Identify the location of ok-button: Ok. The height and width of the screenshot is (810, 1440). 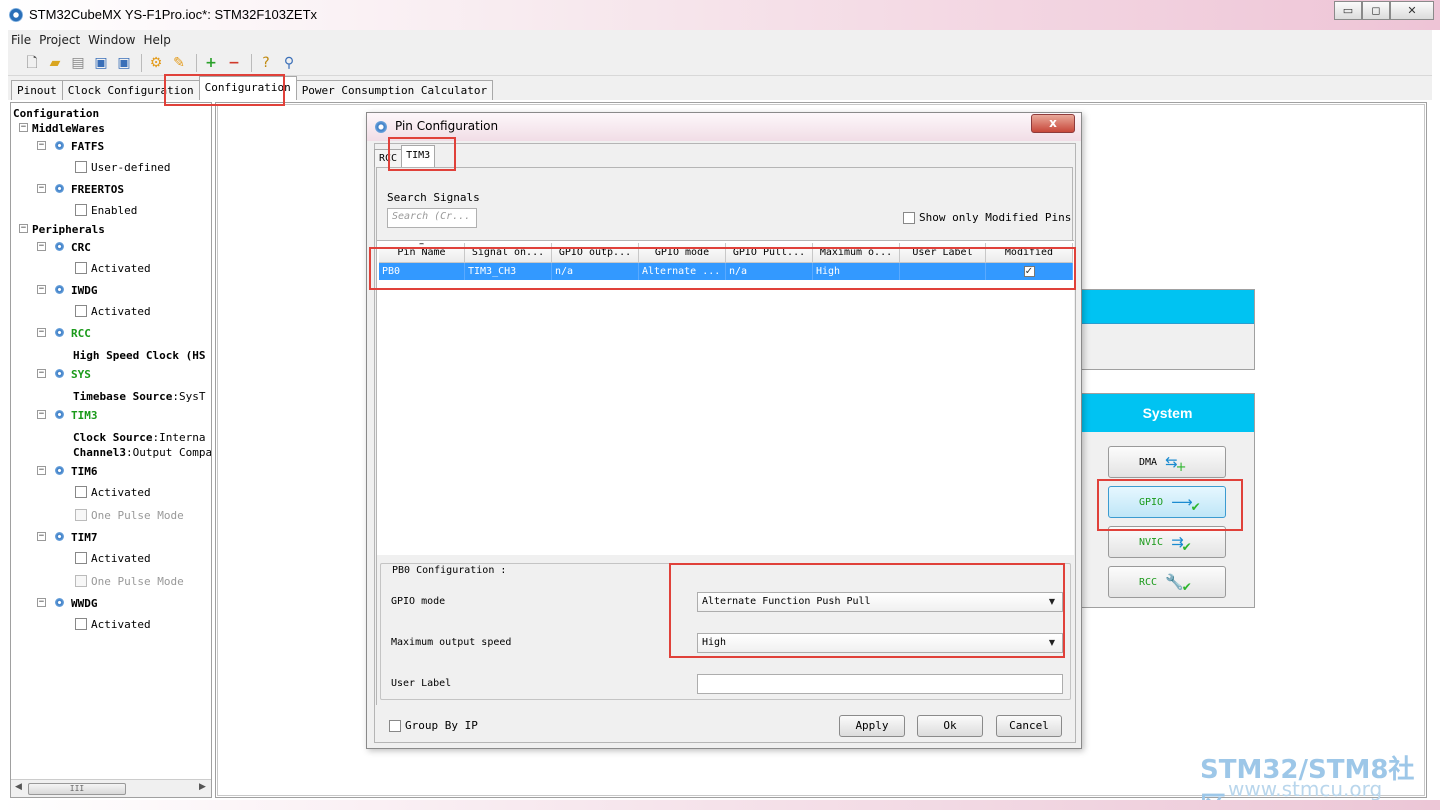
(950, 726).